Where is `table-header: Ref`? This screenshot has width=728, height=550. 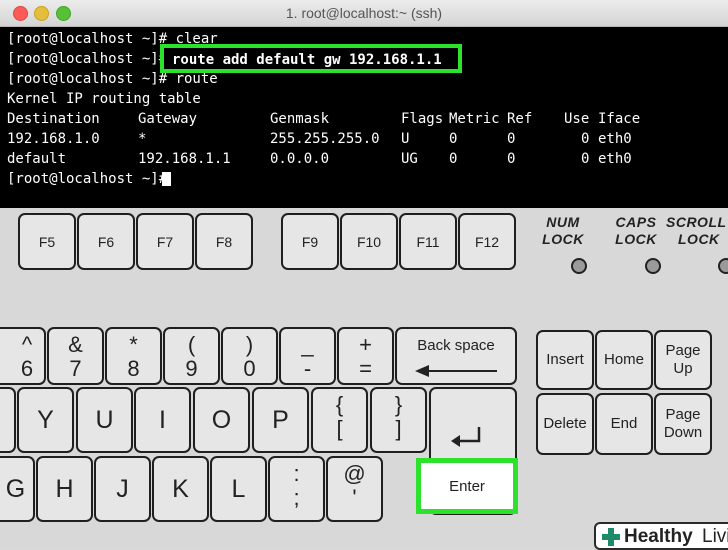 table-header: Ref is located at coordinates (520, 119).